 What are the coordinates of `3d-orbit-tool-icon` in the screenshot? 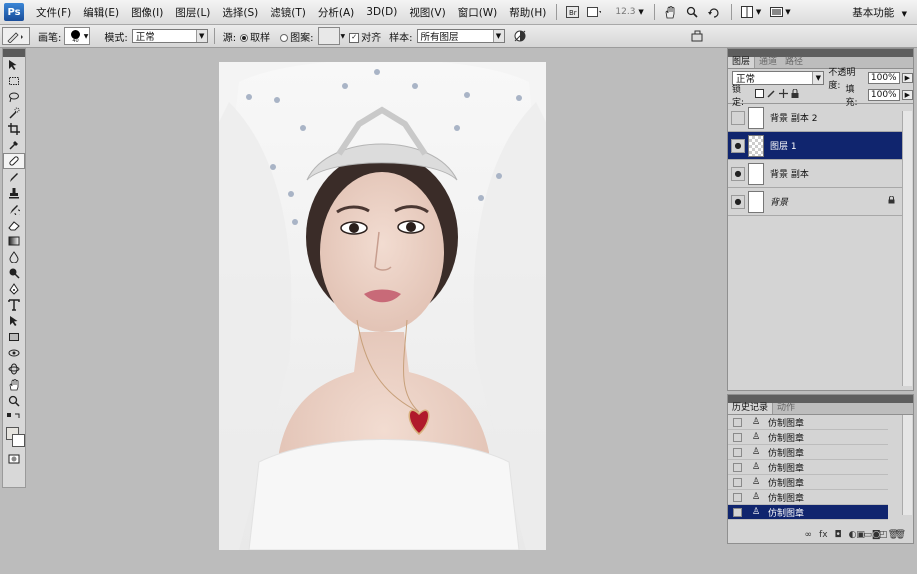 It's located at (14, 369).